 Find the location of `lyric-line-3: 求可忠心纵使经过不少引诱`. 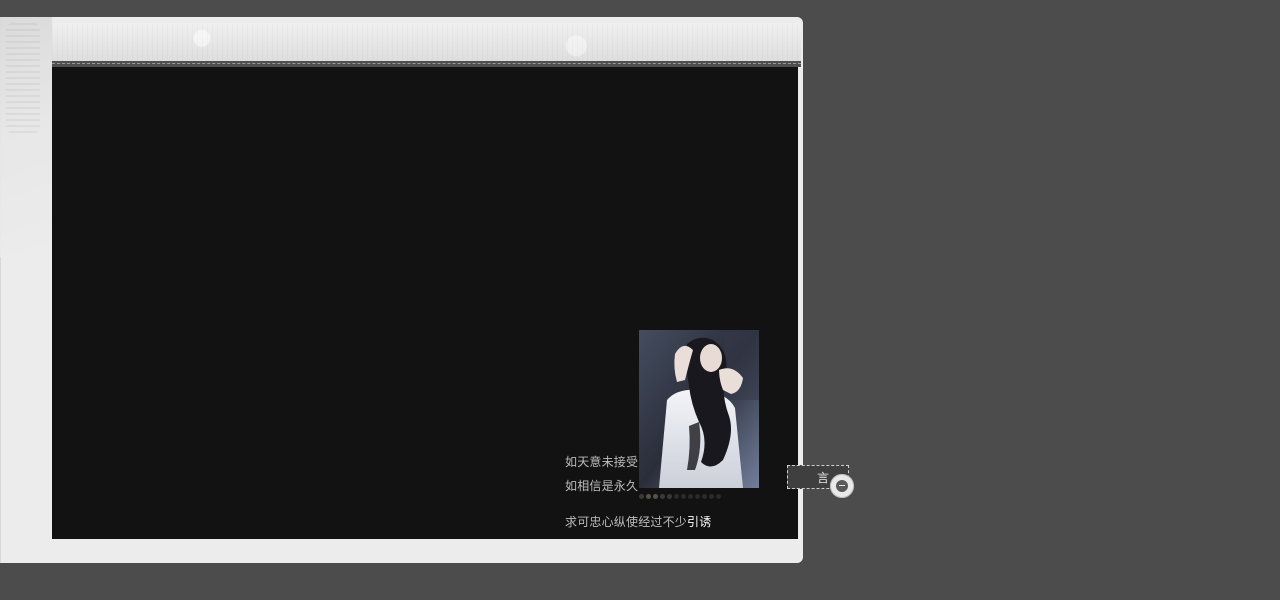

lyric-line-3: 求可忠心纵使经过不少引诱 is located at coordinates (638, 521).